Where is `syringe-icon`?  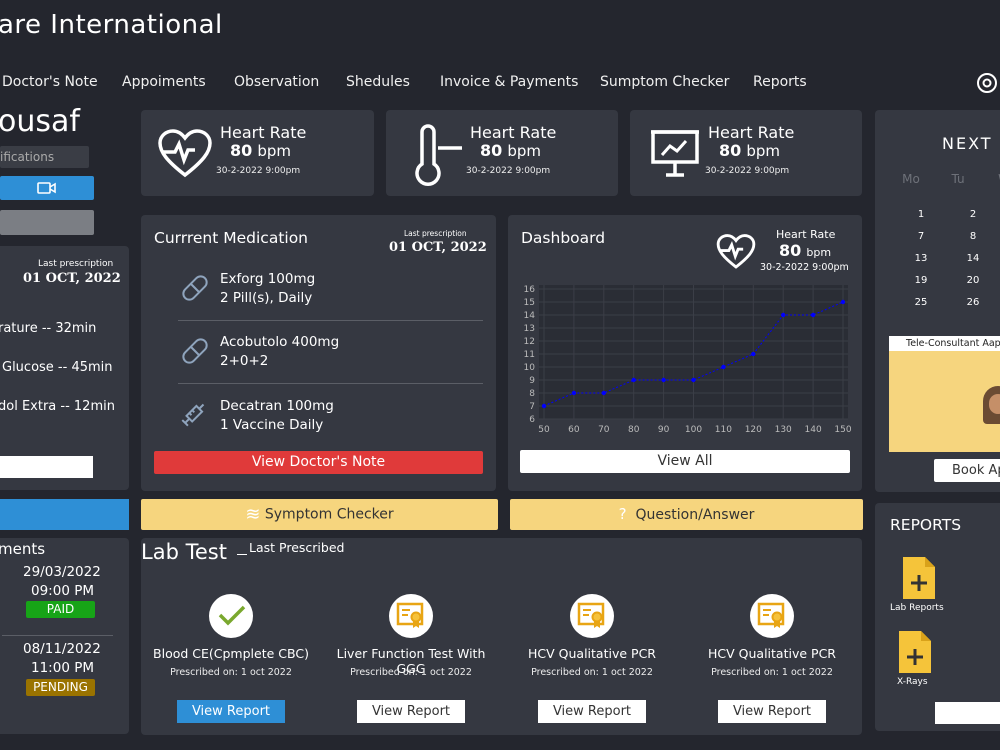 syringe-icon is located at coordinates (193, 415).